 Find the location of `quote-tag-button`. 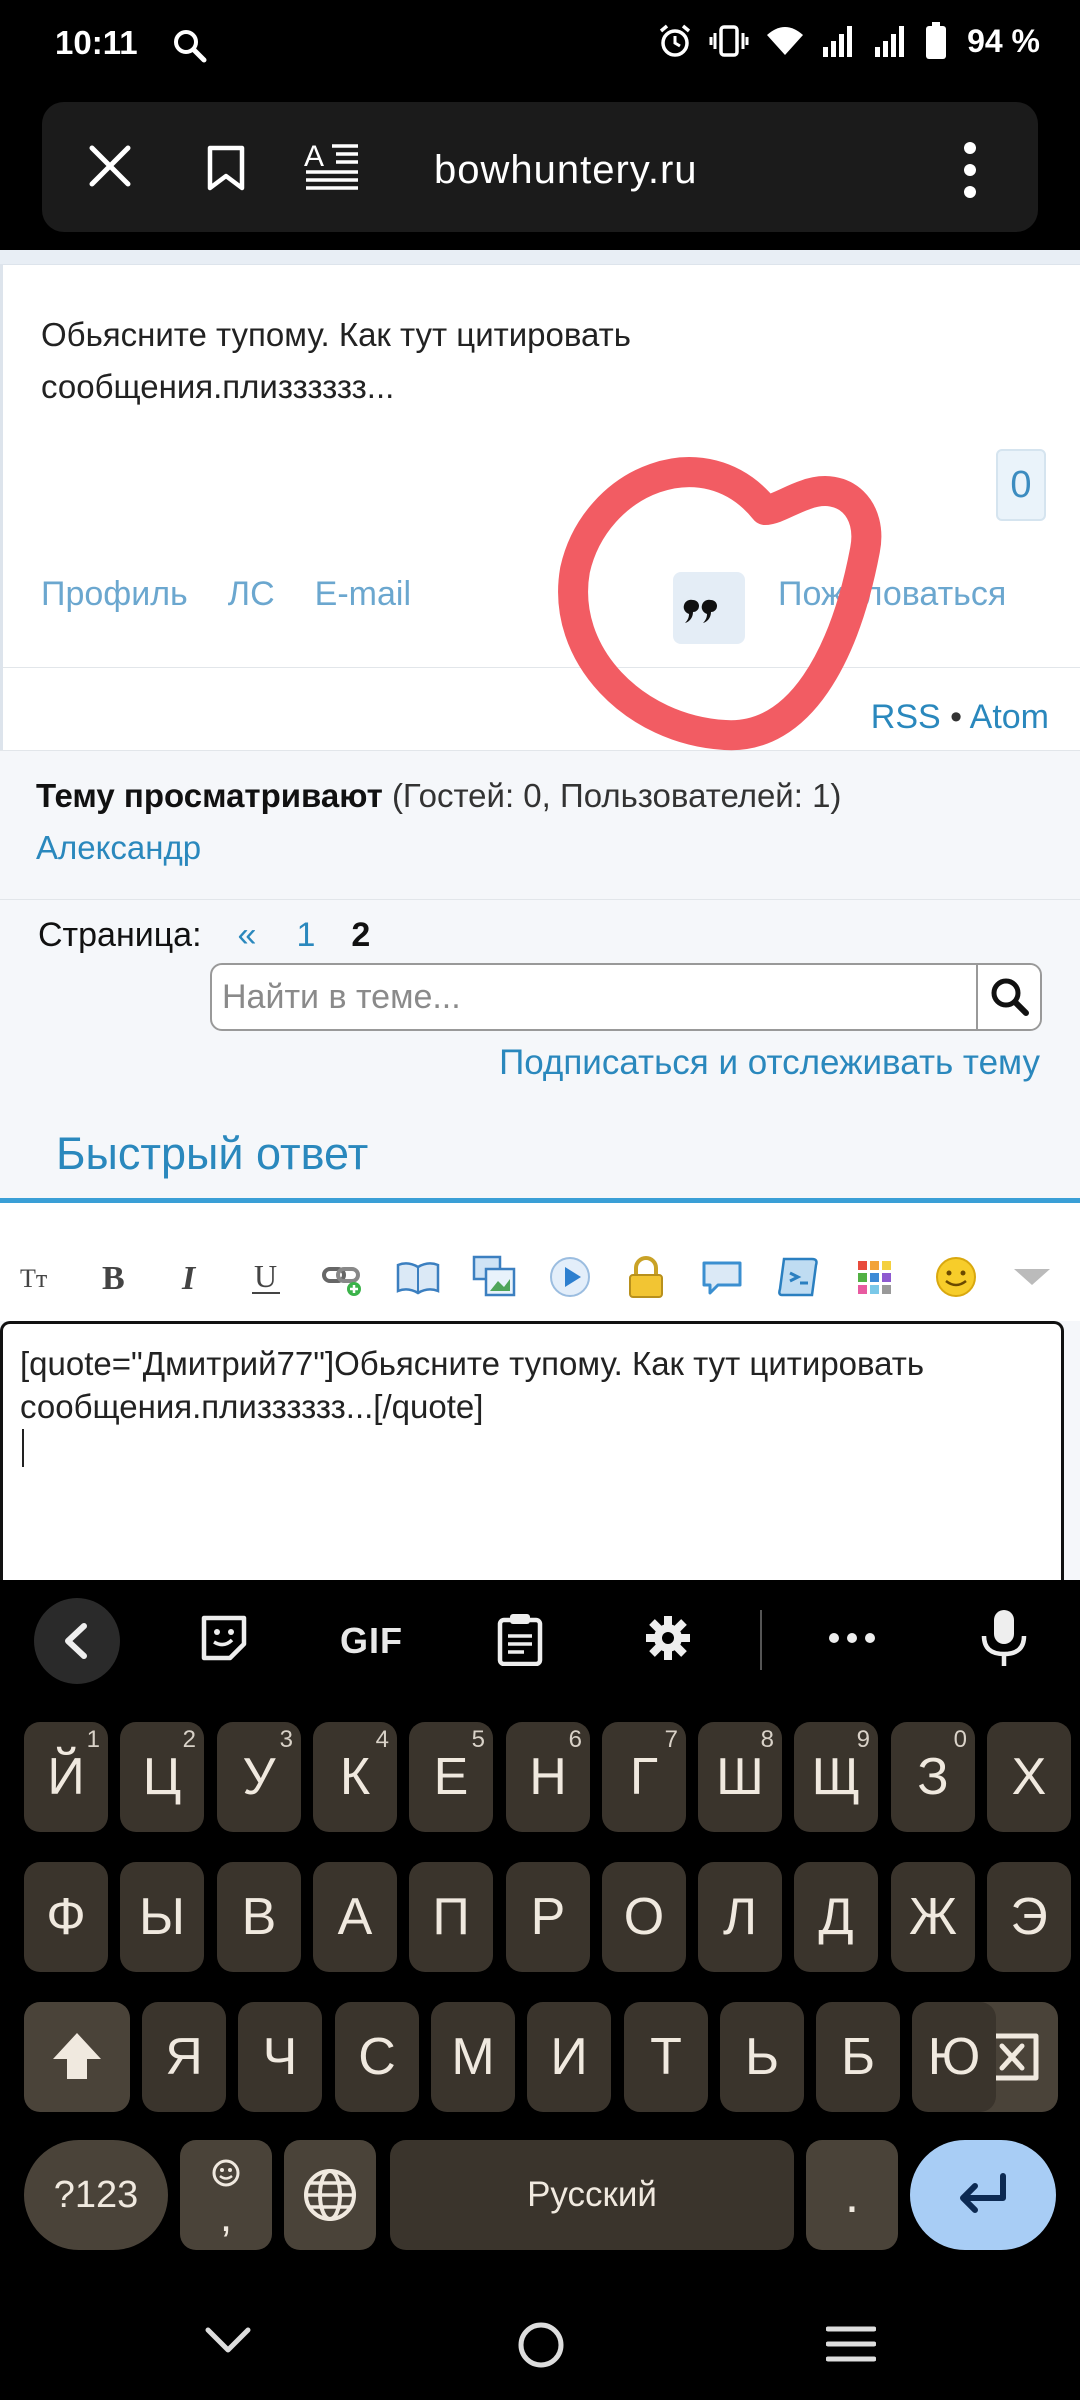

quote-tag-button is located at coordinates (418, 1277).